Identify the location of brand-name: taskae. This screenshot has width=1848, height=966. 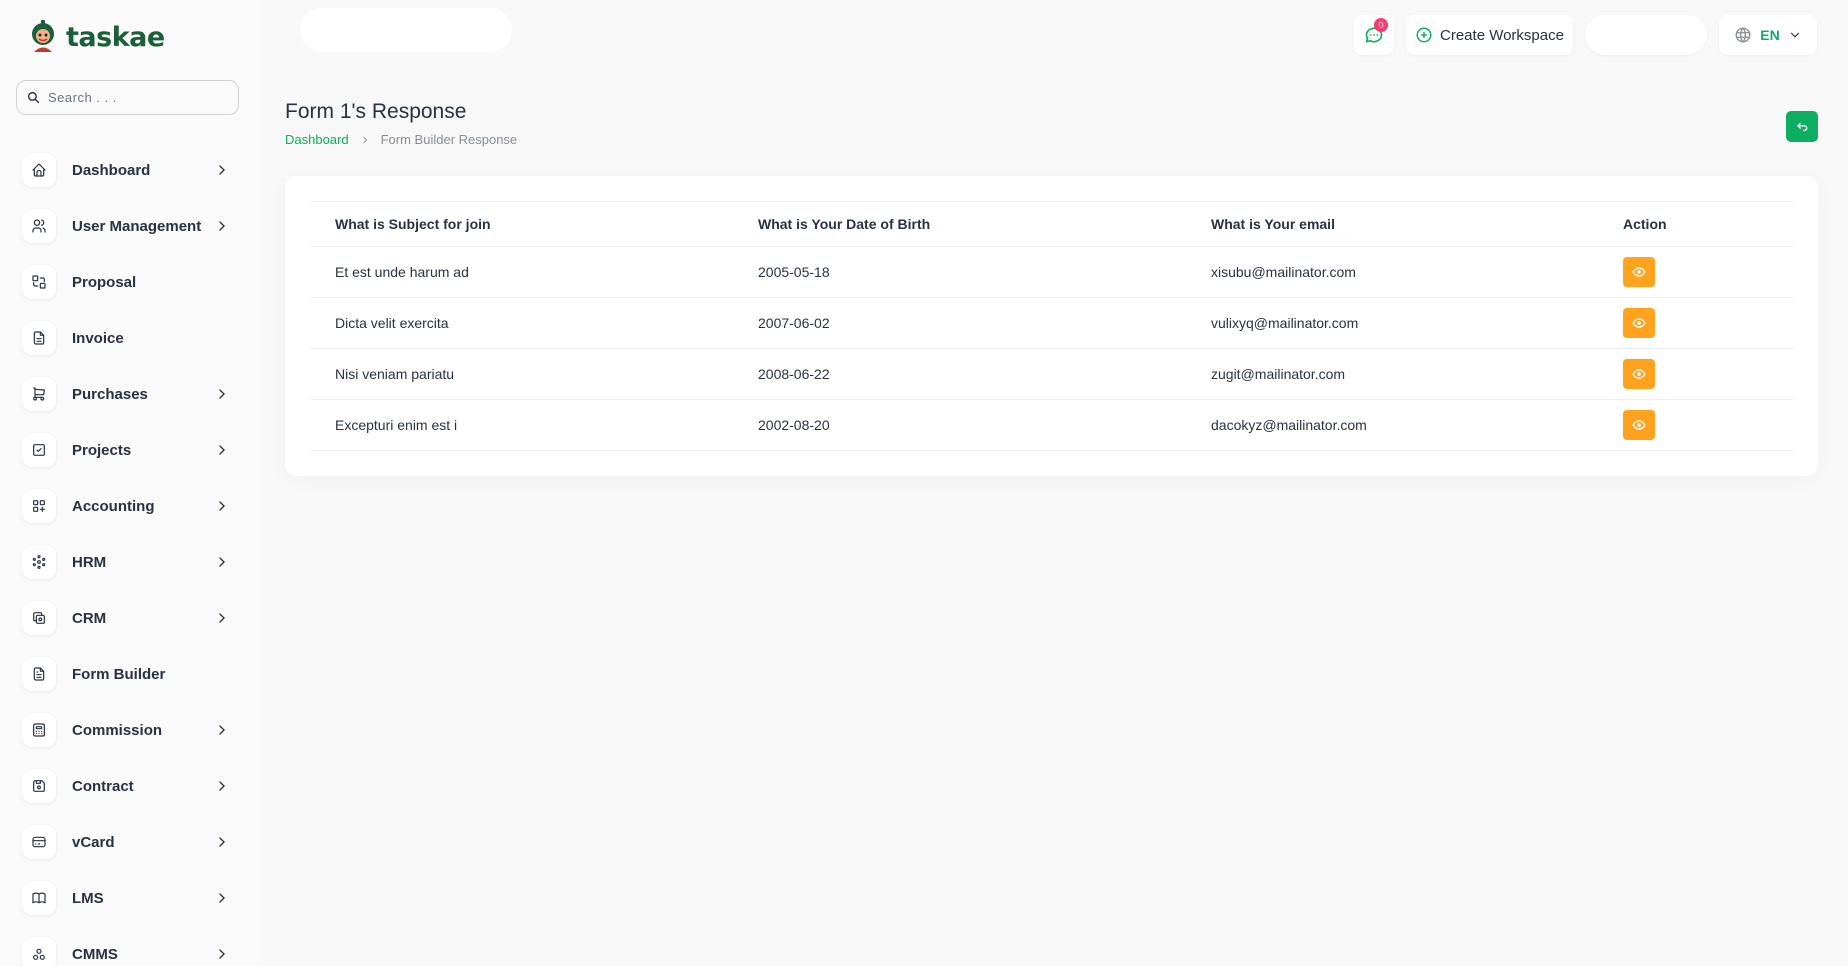
(115, 37).